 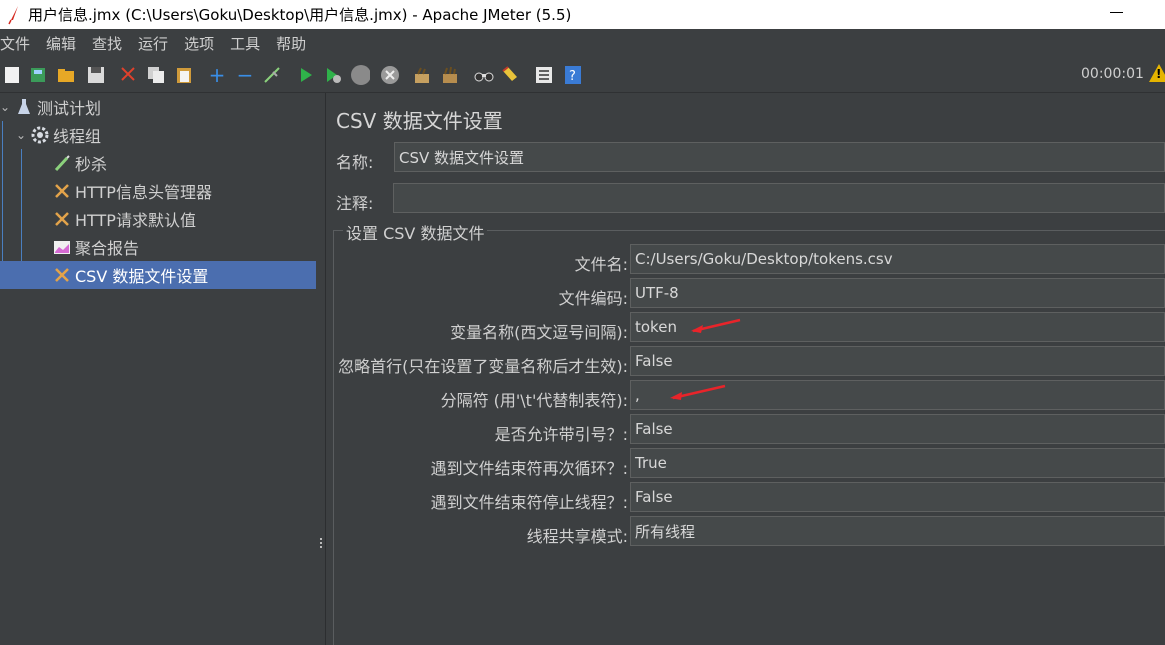 What do you see at coordinates (38, 75) in the screenshot?
I see `templates-icon` at bounding box center [38, 75].